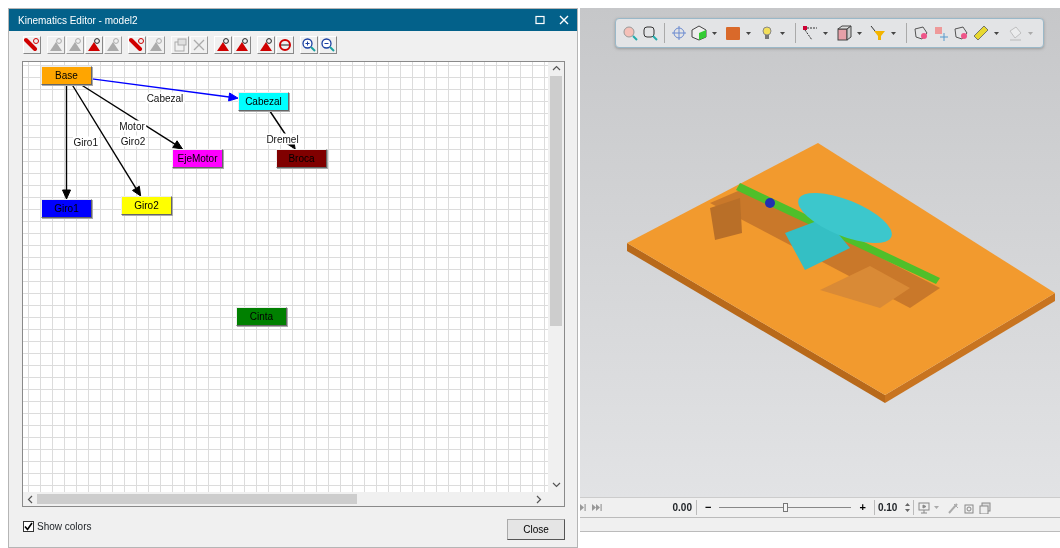 The height and width of the screenshot is (548, 1060). What do you see at coordinates (733, 33) in the screenshot?
I see `solid-box-icon` at bounding box center [733, 33].